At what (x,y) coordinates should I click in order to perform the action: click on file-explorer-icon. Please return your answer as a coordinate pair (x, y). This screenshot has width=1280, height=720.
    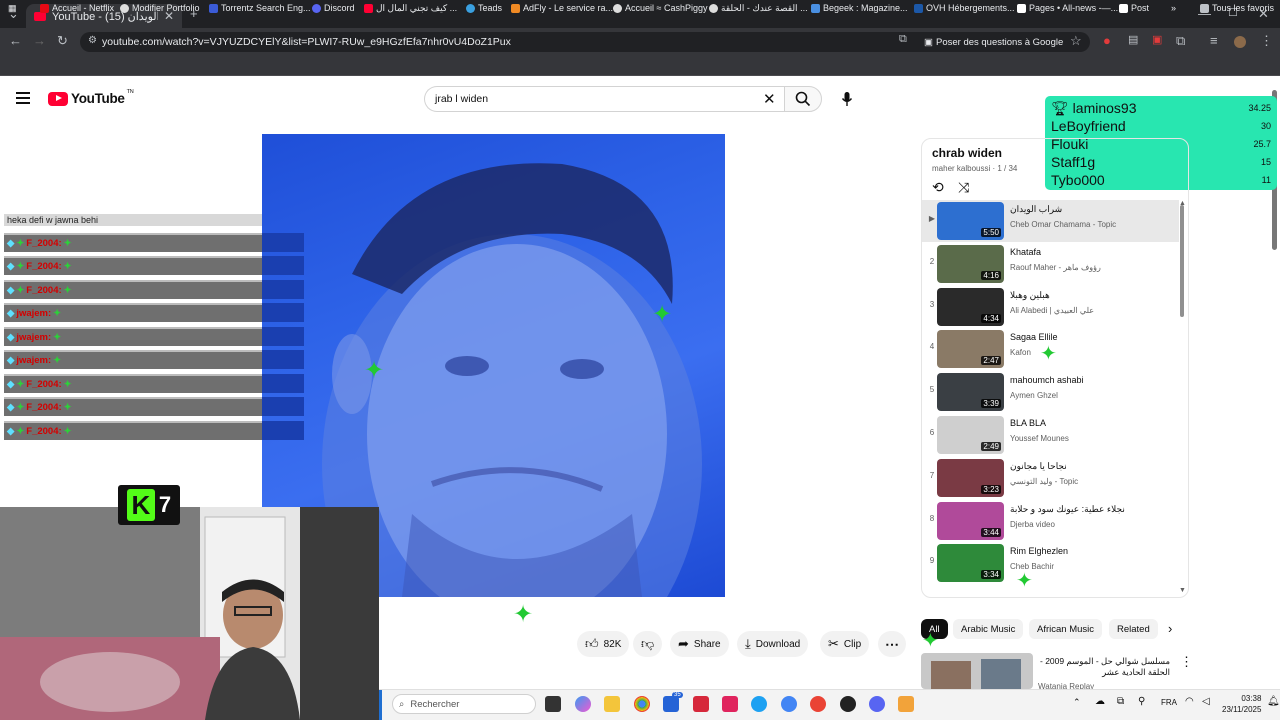
    Looking at the image, I should click on (612, 704).